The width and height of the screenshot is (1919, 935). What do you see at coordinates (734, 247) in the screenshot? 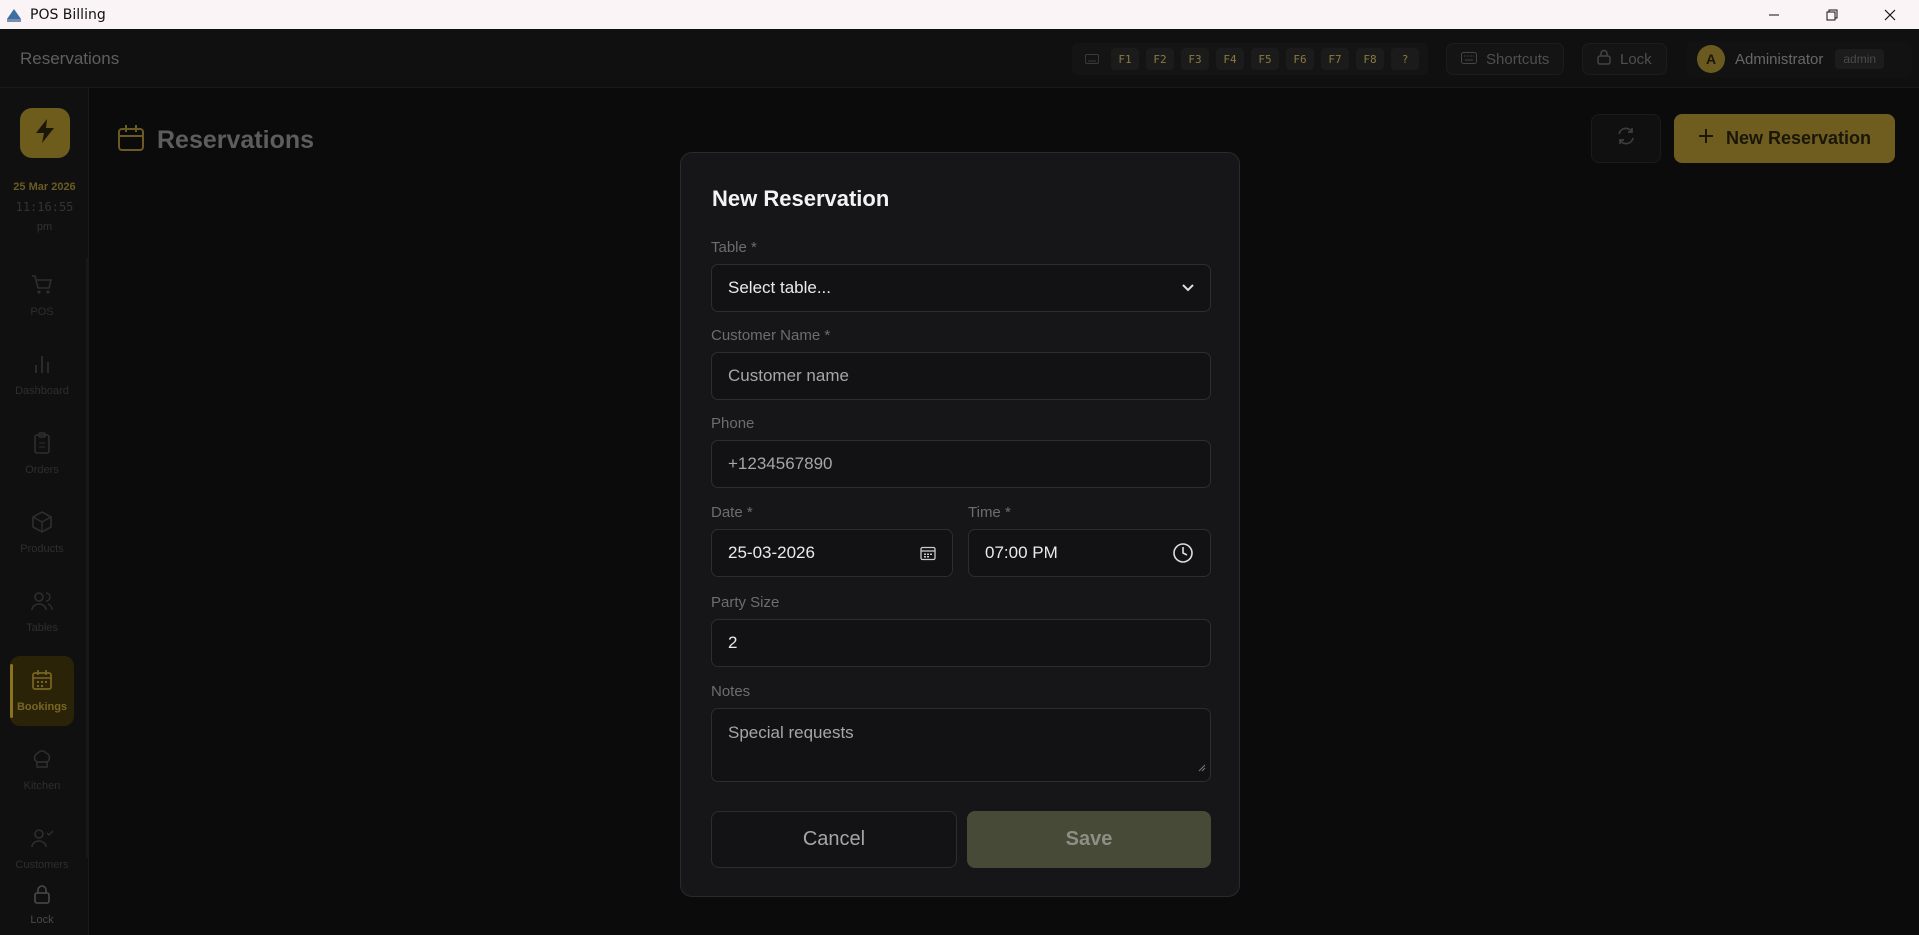
I see `table-label: Table *` at bounding box center [734, 247].